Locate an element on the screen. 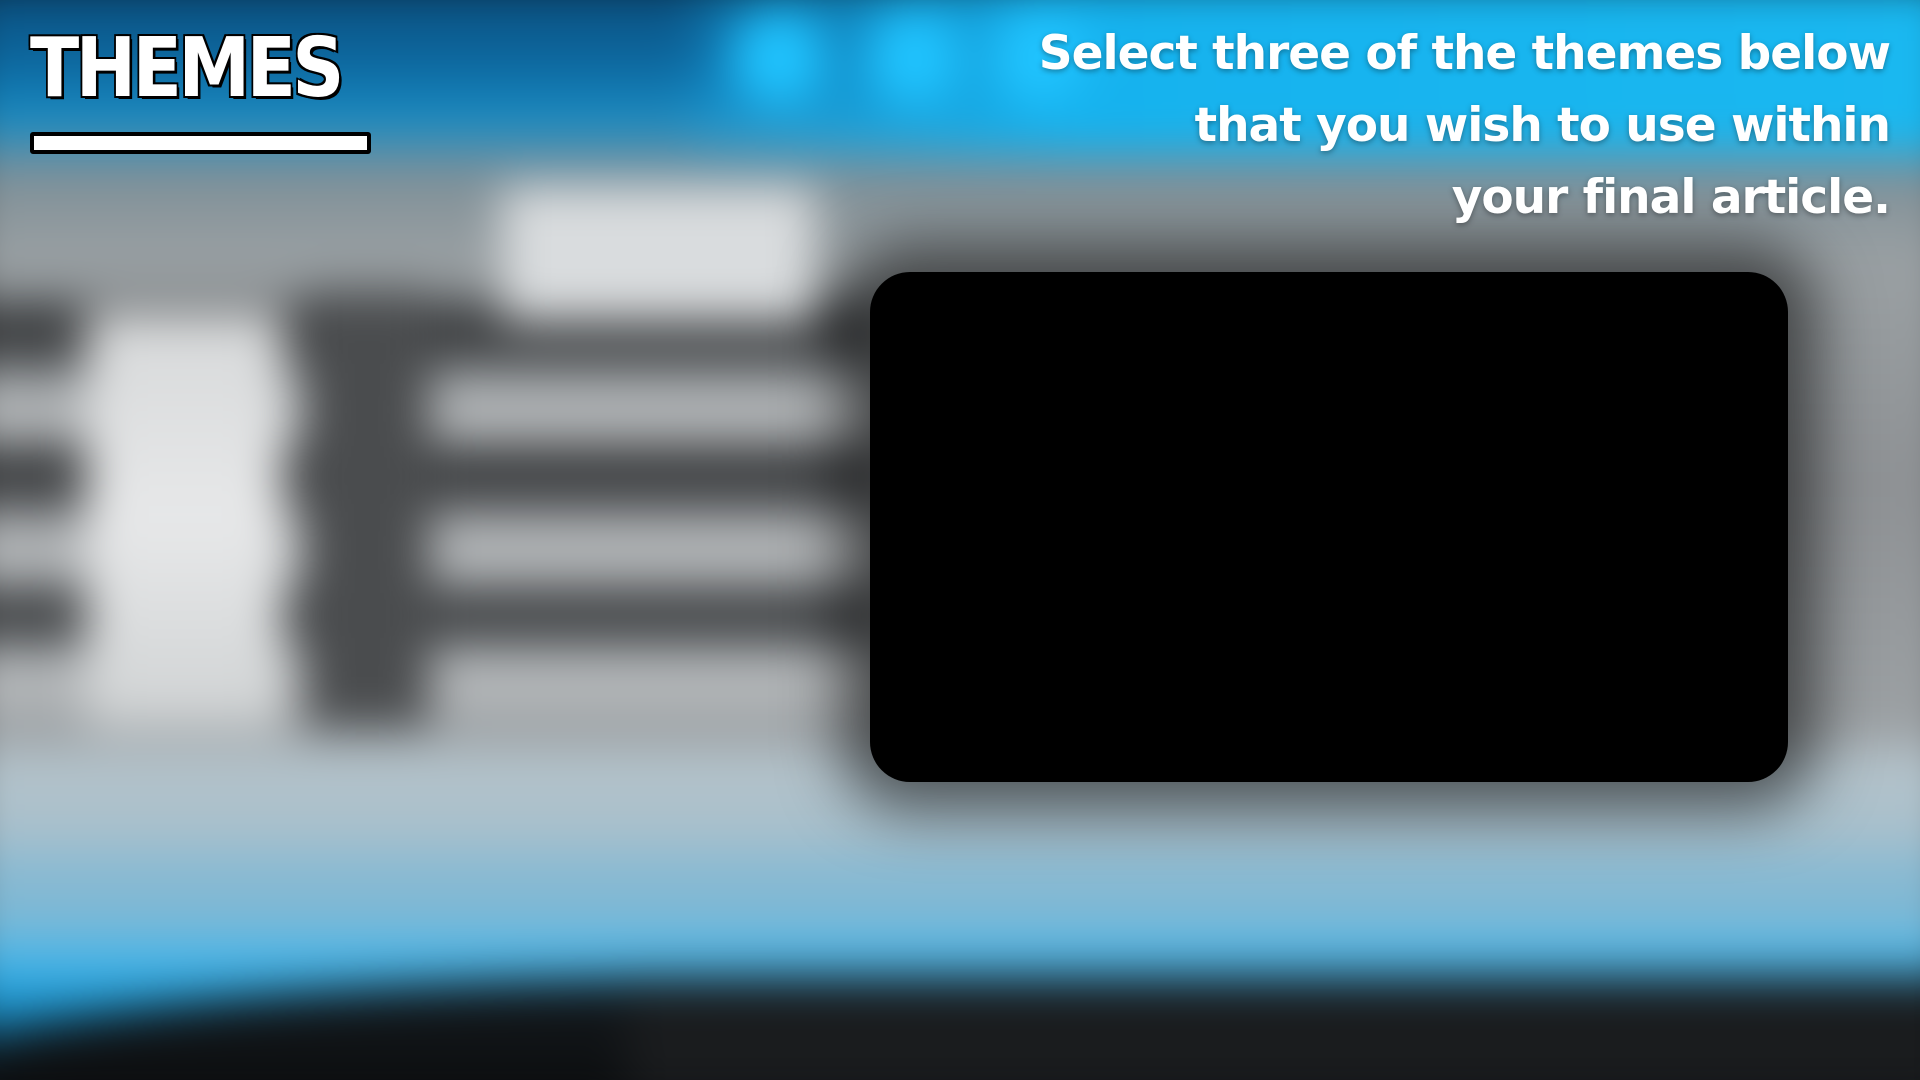 This screenshot has height=1080, width=1920. instructions-line-1: Select three of the themes below is located at coordinates (1464, 53).